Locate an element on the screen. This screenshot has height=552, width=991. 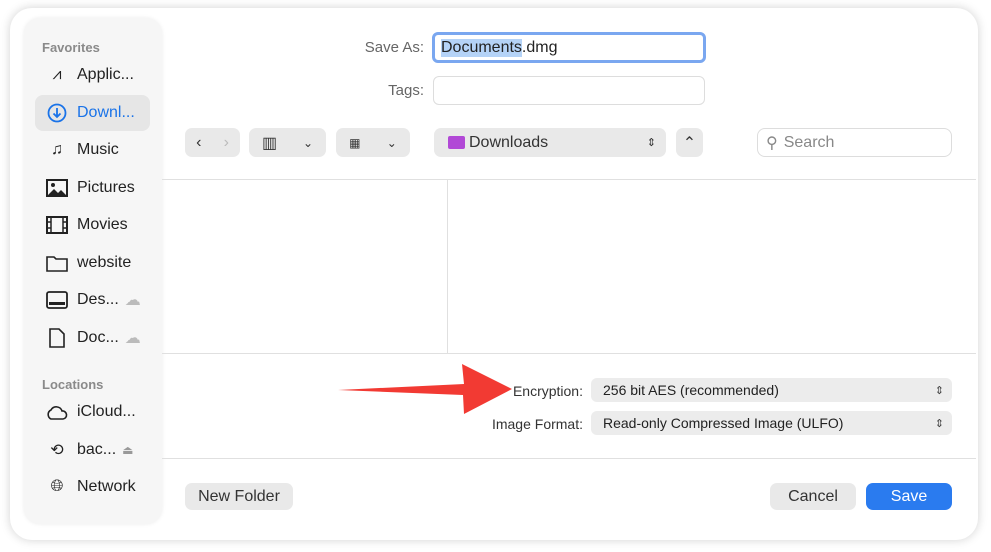
film-icon is located at coordinates (57, 225).